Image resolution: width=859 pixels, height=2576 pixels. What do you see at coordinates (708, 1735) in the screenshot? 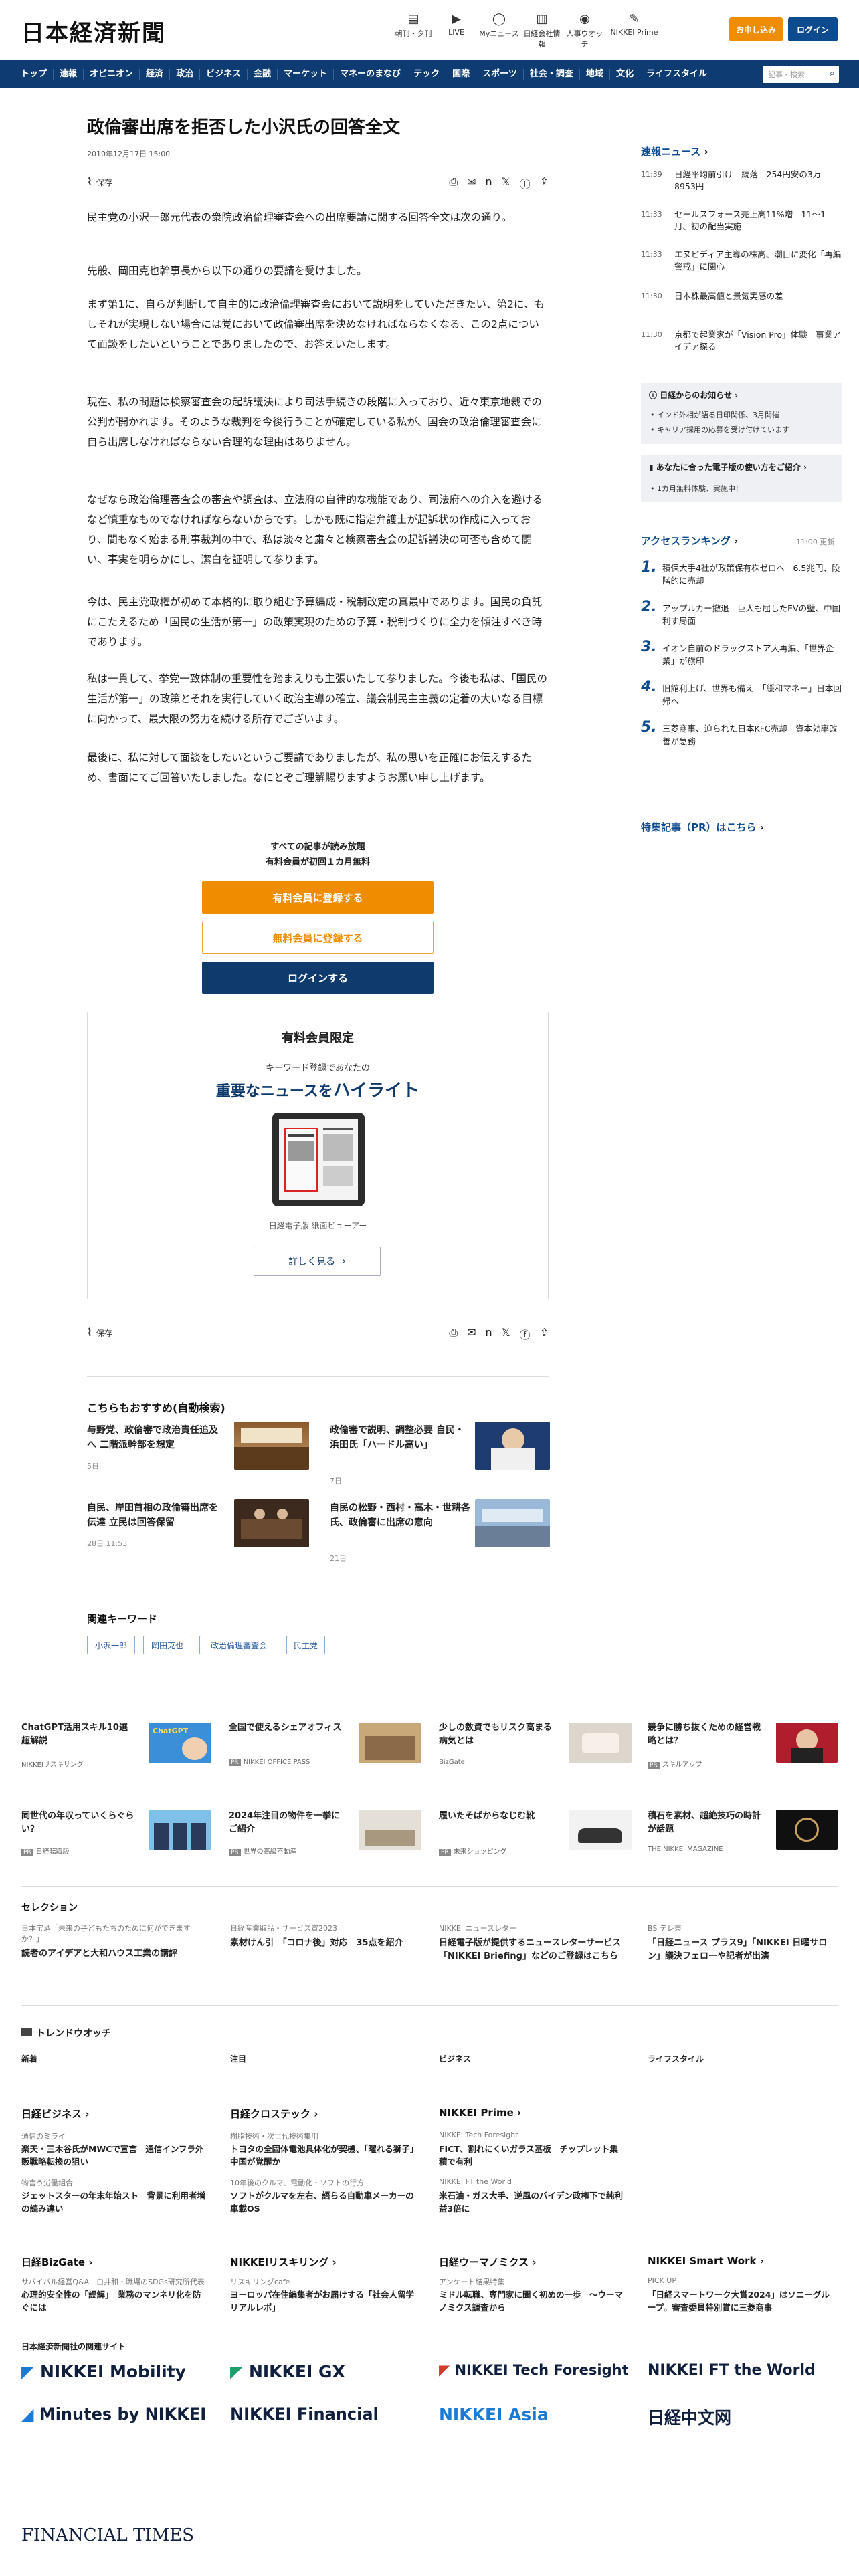
I see `ad-item: 競争に勝ち抜くための経営戦略とは？` at bounding box center [708, 1735].